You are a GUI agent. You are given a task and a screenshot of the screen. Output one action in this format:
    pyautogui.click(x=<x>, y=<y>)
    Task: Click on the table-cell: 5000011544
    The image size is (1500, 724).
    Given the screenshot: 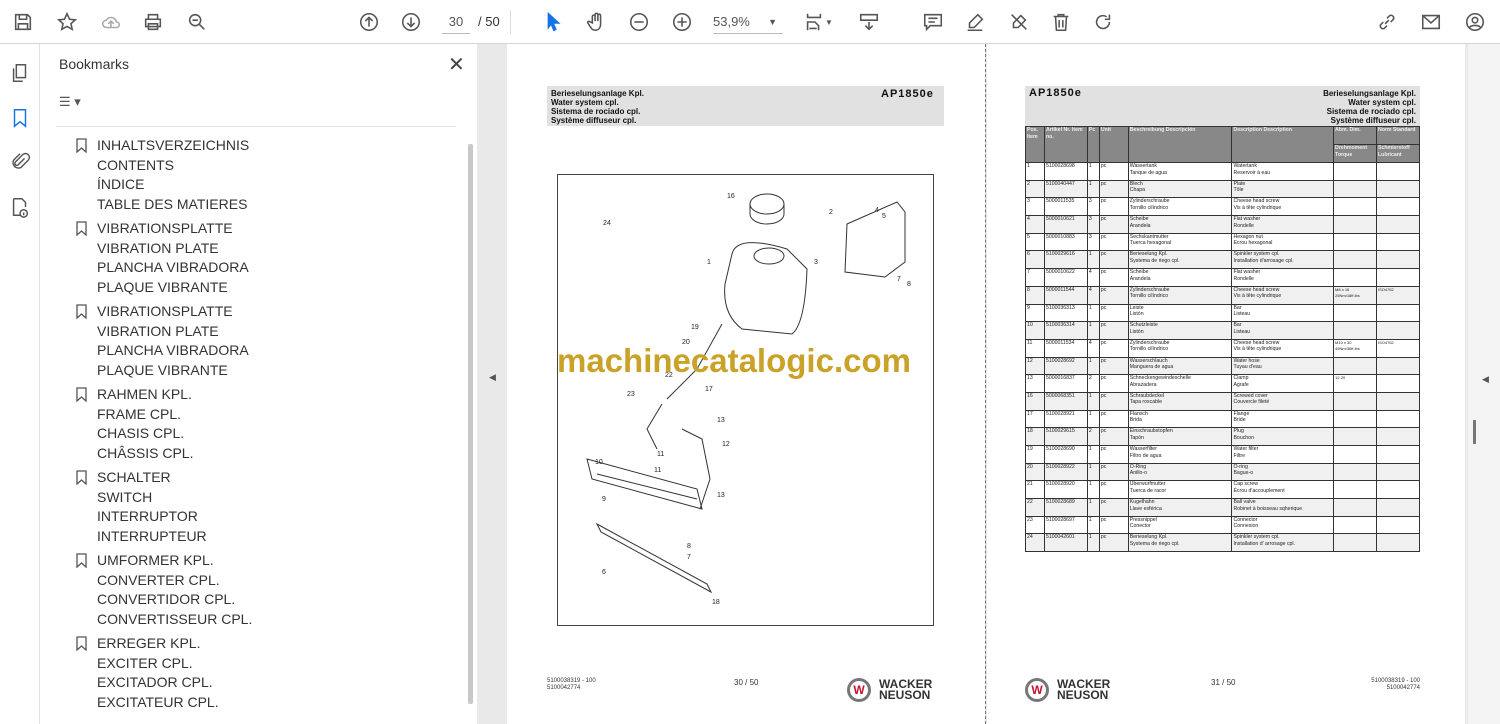 What is the action you would take?
    pyautogui.click(x=1065, y=295)
    